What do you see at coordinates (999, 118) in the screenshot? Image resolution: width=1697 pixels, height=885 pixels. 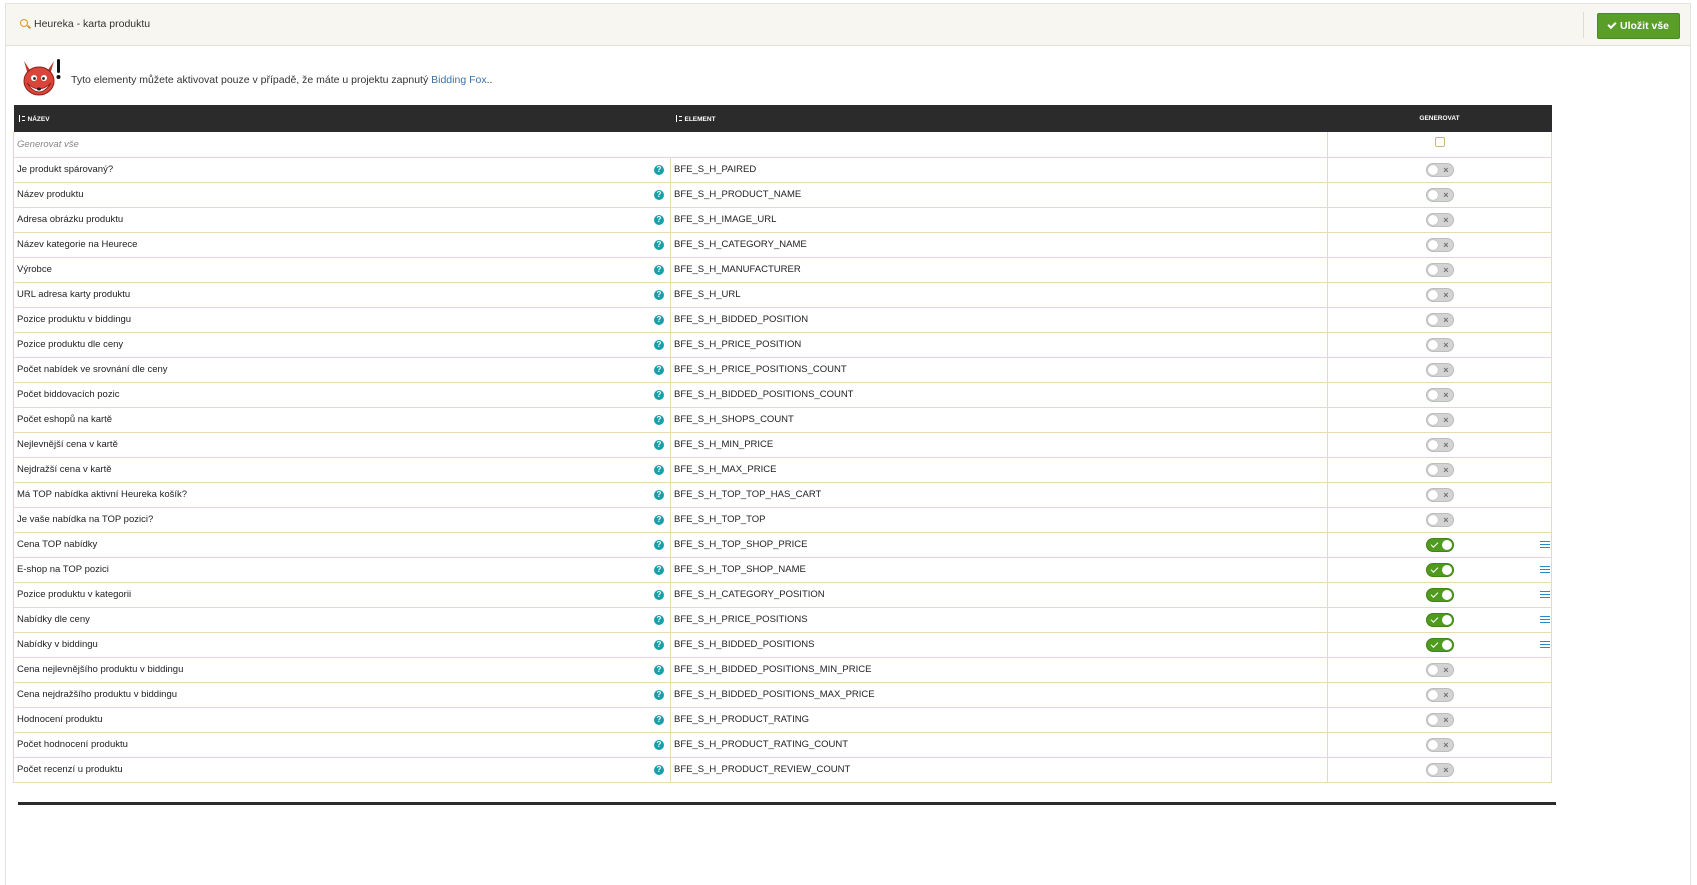 I see `column-element-header: ELEMENT` at bounding box center [999, 118].